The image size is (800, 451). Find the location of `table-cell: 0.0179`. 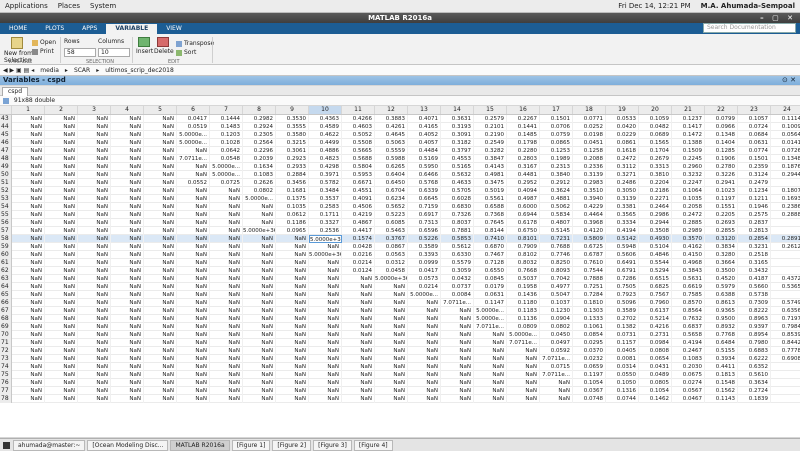

table-cell: 0.0179 is located at coordinates (490, 287).